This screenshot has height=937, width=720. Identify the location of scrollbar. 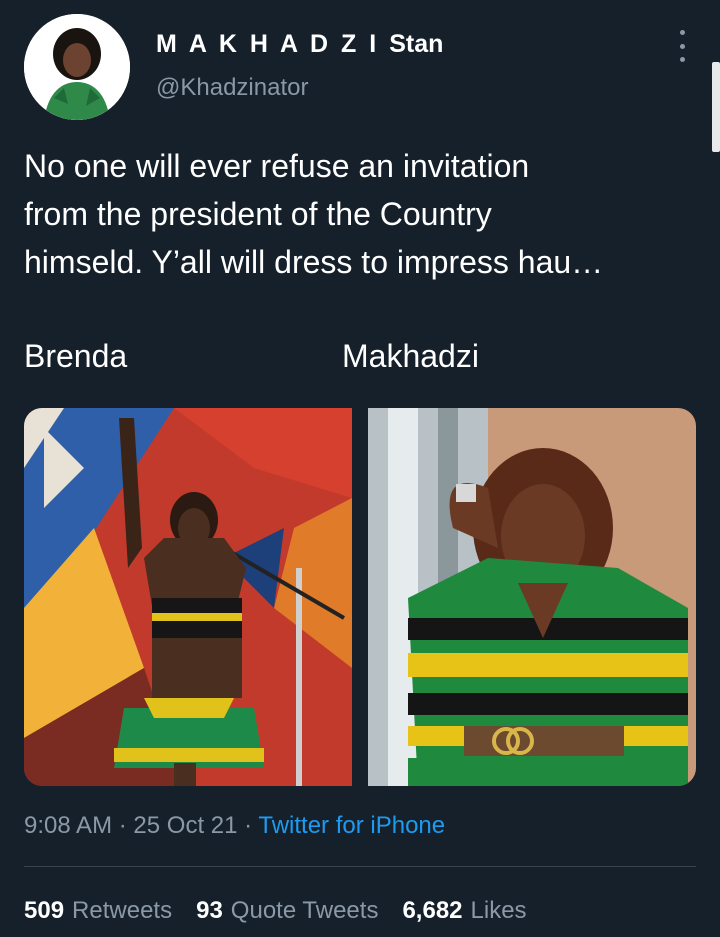
(716, 107).